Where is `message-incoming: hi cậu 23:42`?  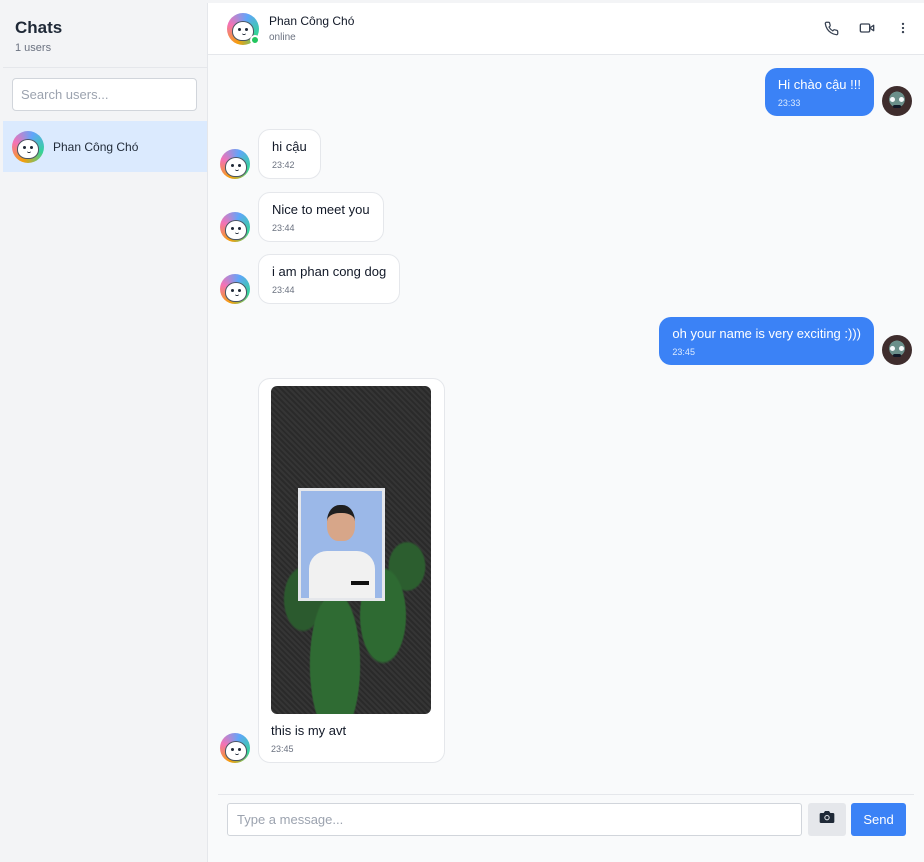
message-incoming: hi cậu 23:42 is located at coordinates (270, 154).